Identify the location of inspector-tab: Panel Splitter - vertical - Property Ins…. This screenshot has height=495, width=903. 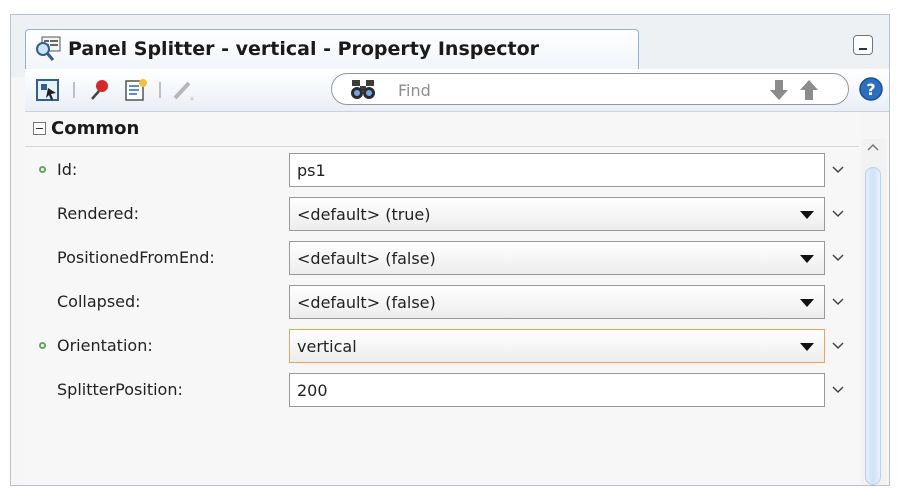
(332, 49).